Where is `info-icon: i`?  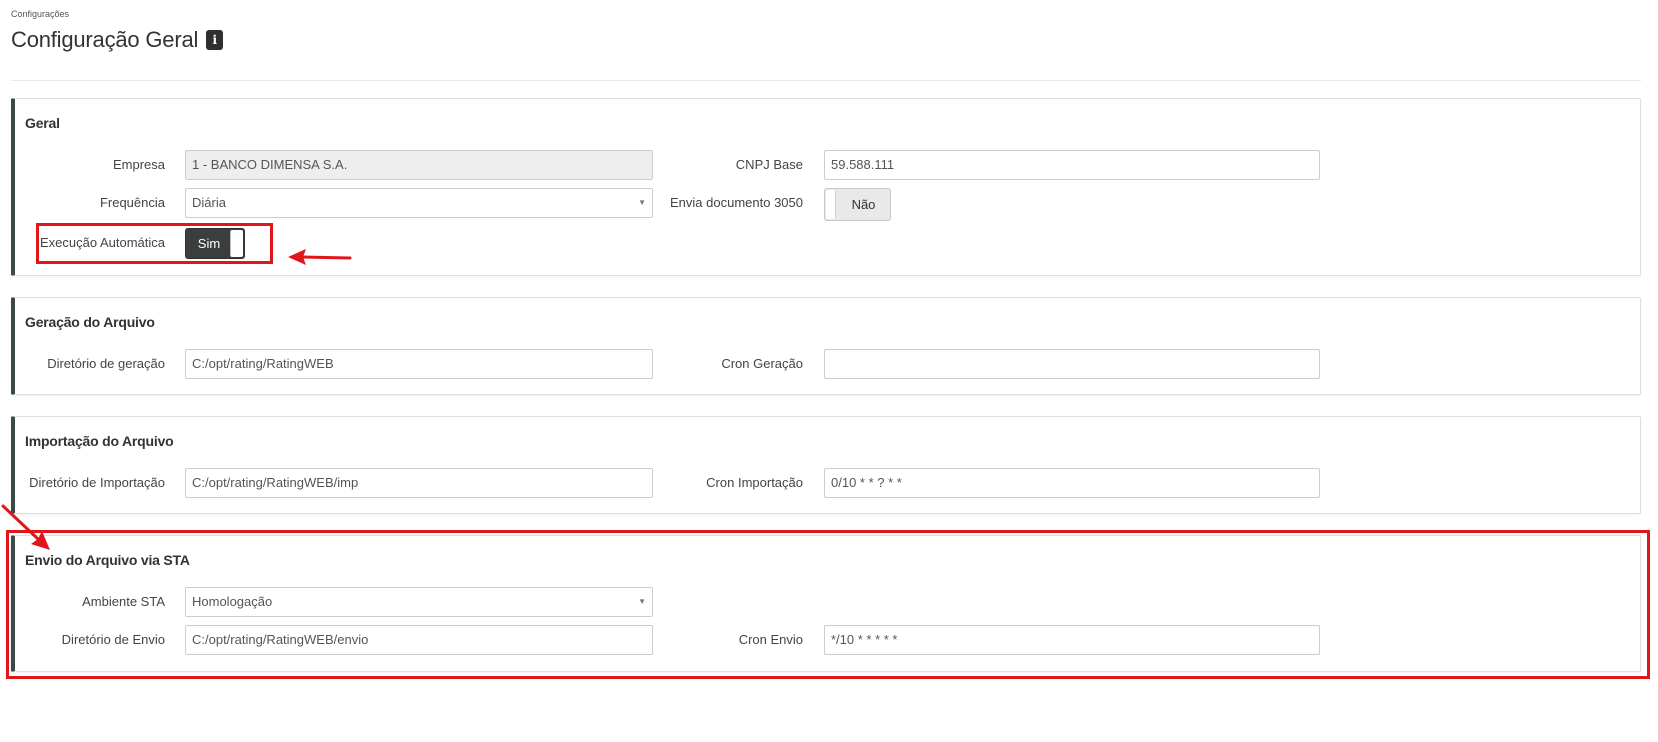 info-icon: i is located at coordinates (215, 40).